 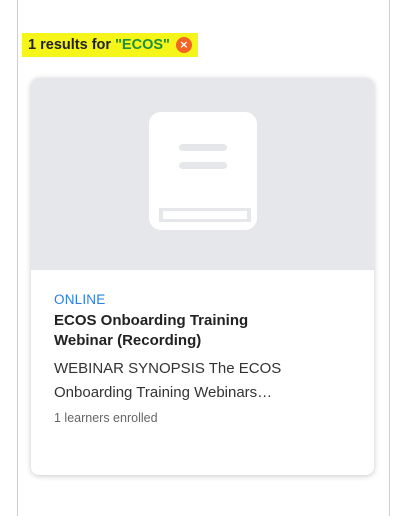 I want to click on course-title-line2: Webinar (Recording), so click(x=128, y=340).